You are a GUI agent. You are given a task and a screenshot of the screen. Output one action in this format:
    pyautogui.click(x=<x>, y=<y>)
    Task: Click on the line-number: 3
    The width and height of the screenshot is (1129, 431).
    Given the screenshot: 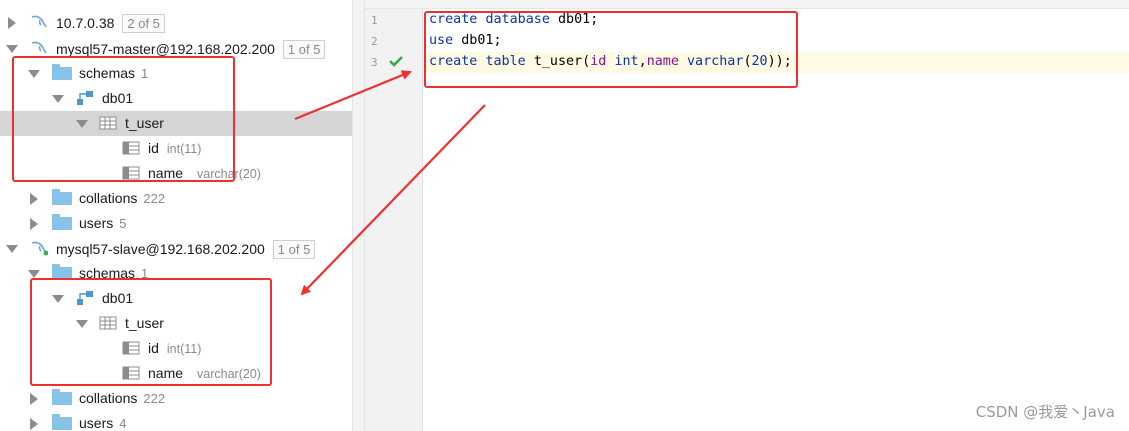 What is the action you would take?
    pyautogui.click(x=374, y=62)
    